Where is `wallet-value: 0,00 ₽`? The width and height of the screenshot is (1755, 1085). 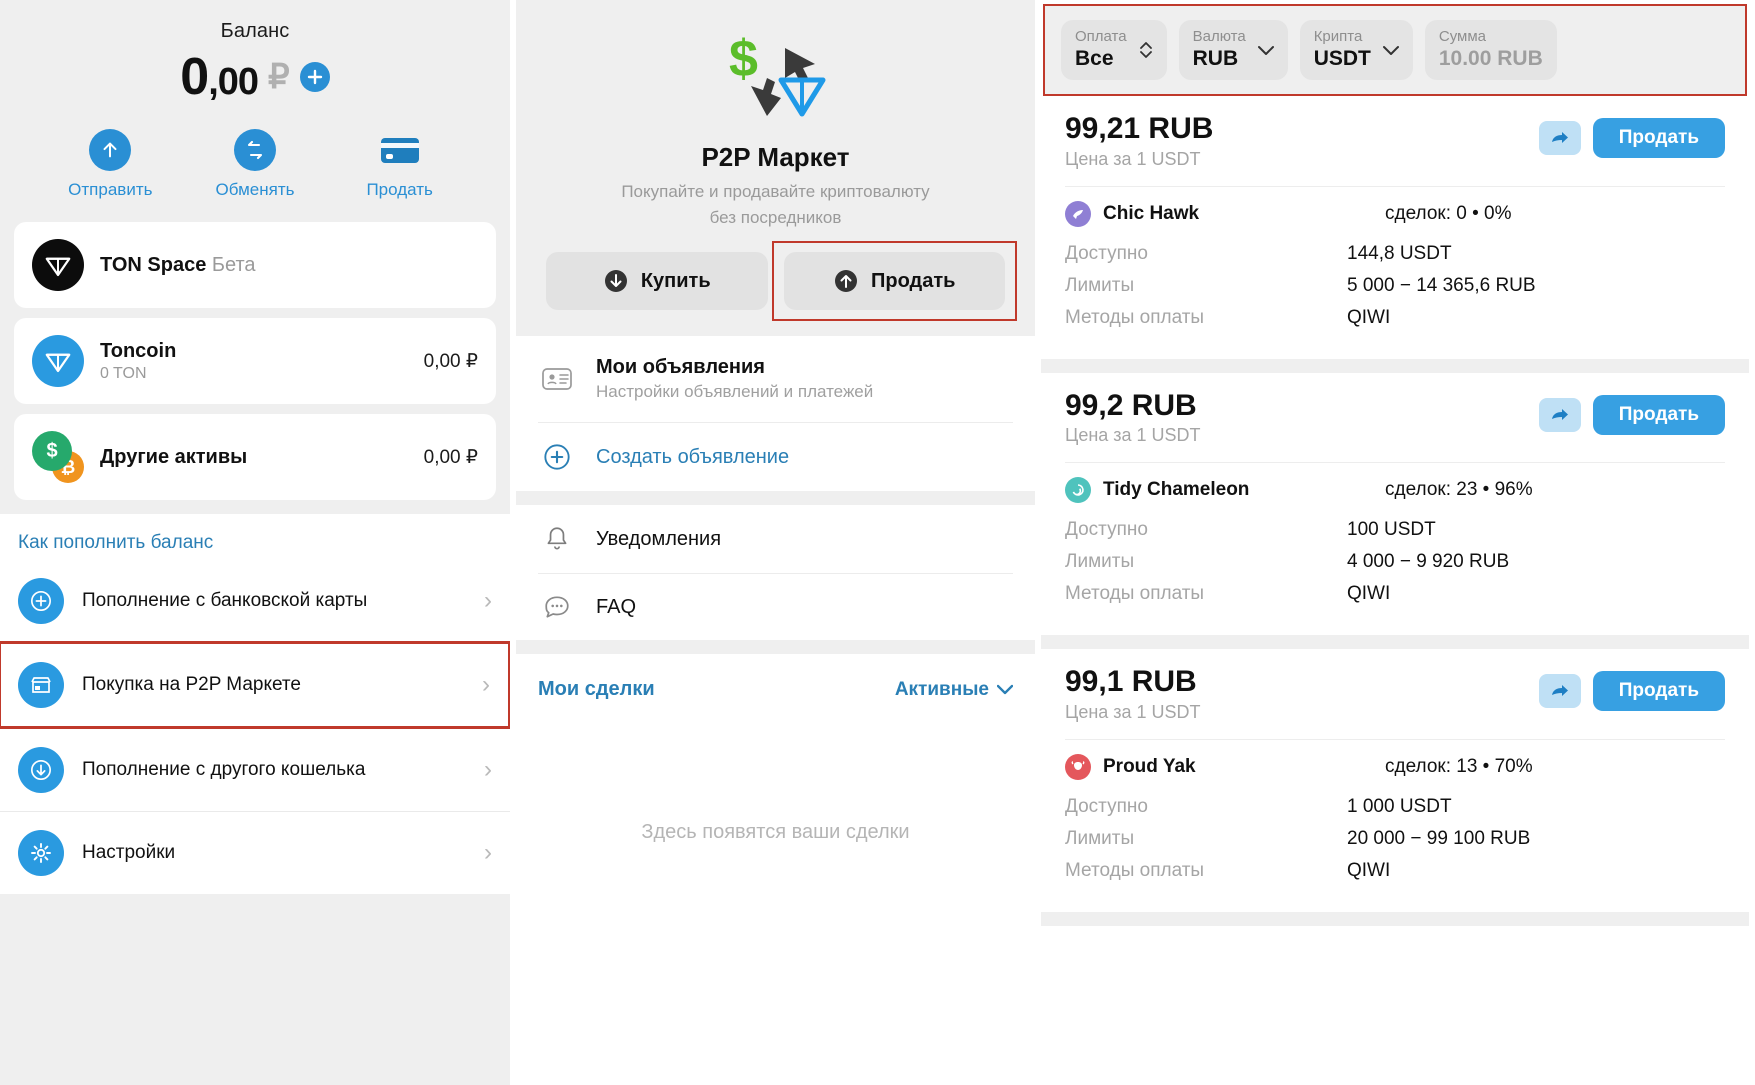 wallet-value: 0,00 ₽ is located at coordinates (450, 361).